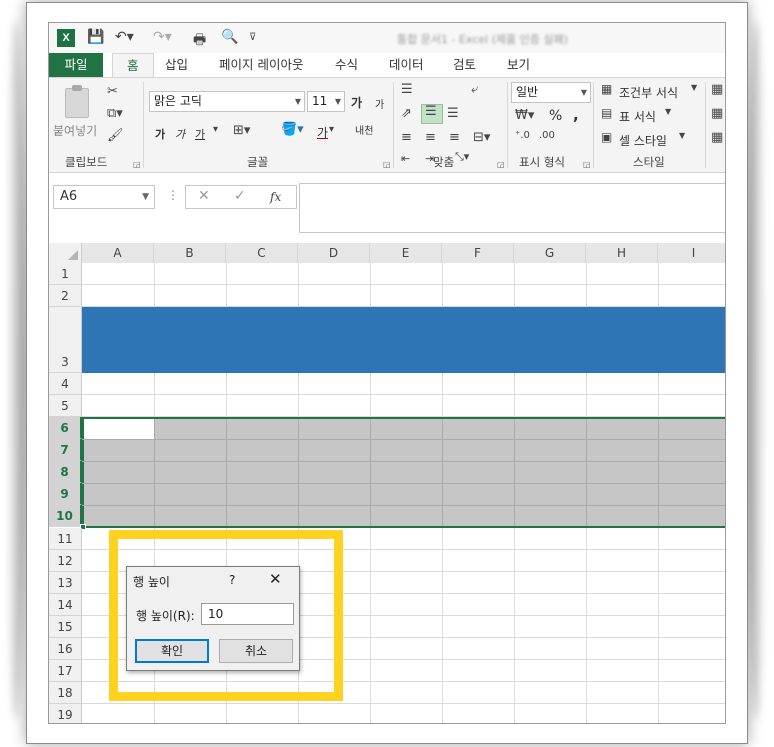  What do you see at coordinates (275, 197) in the screenshot?
I see `insert-function-icon: fx` at bounding box center [275, 197].